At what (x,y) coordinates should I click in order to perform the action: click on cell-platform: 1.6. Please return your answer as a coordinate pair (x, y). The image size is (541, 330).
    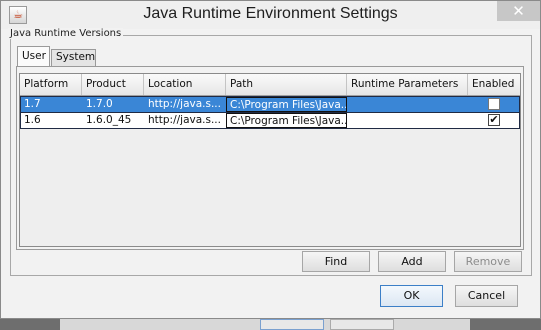
    Looking at the image, I should click on (32, 120).